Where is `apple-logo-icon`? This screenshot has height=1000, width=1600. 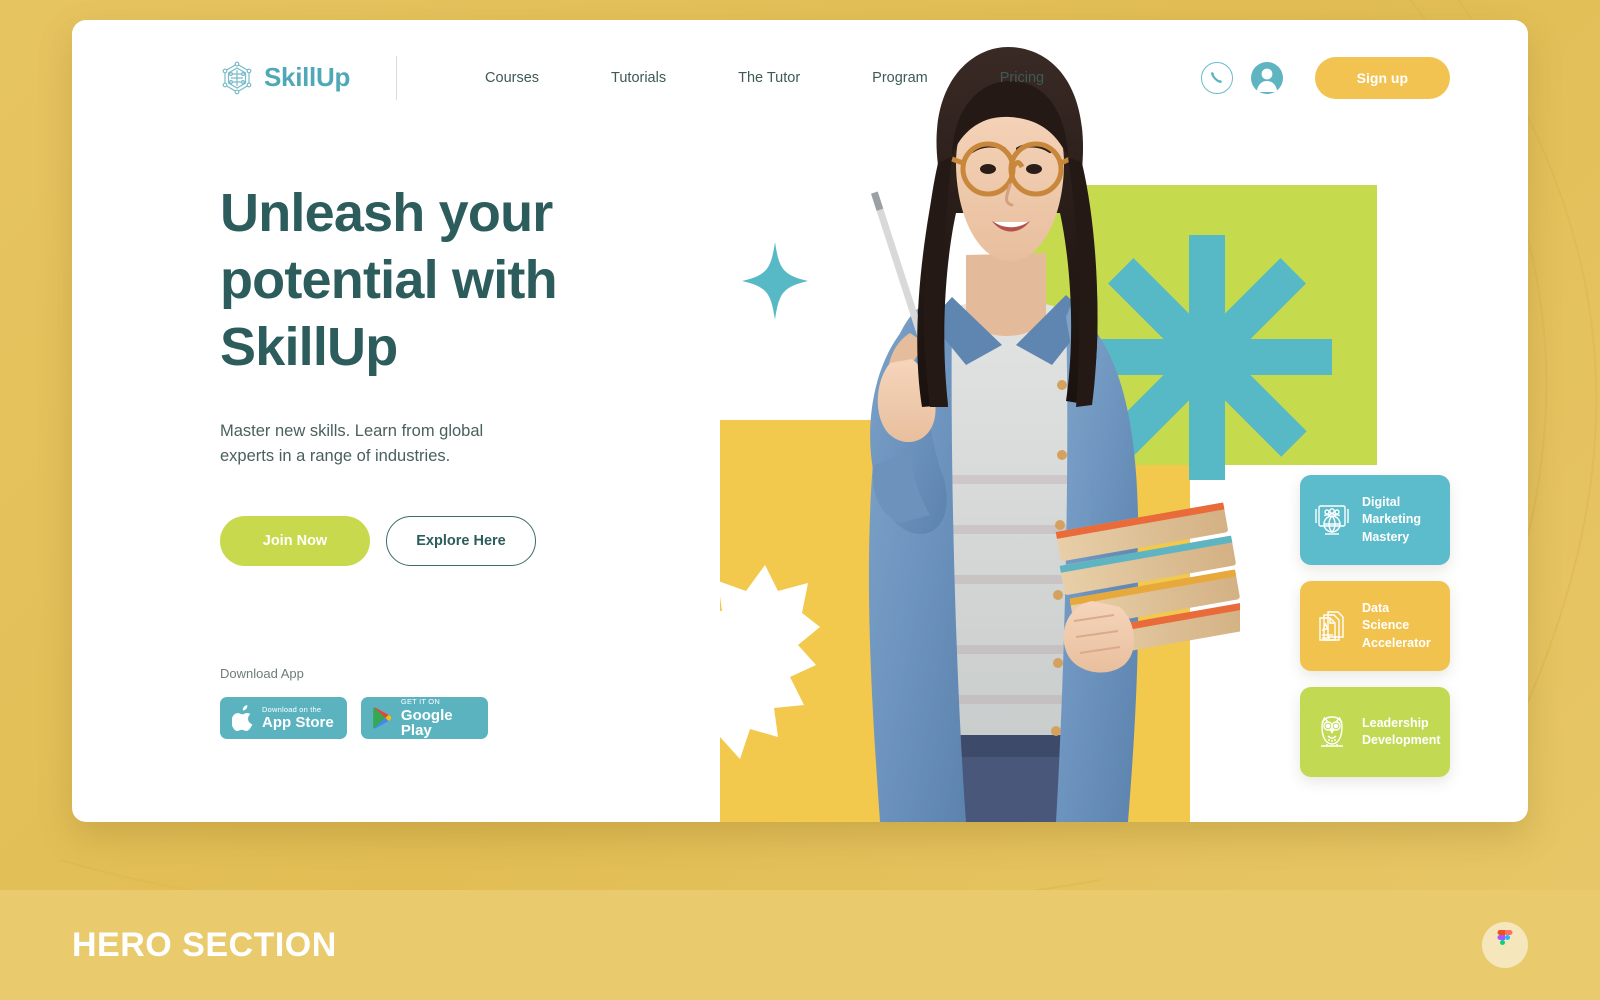 apple-logo-icon is located at coordinates (242, 717).